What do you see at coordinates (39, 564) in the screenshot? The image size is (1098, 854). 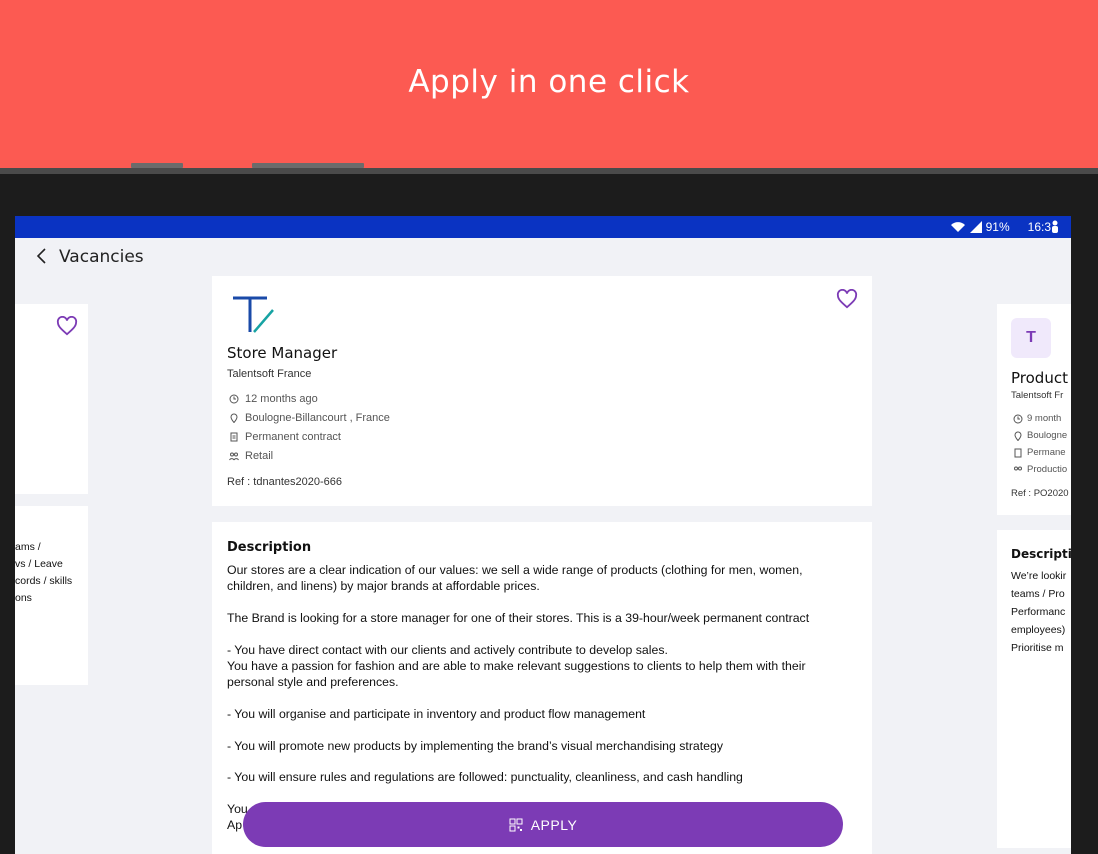 I see `description-line: vs / Leave` at bounding box center [39, 564].